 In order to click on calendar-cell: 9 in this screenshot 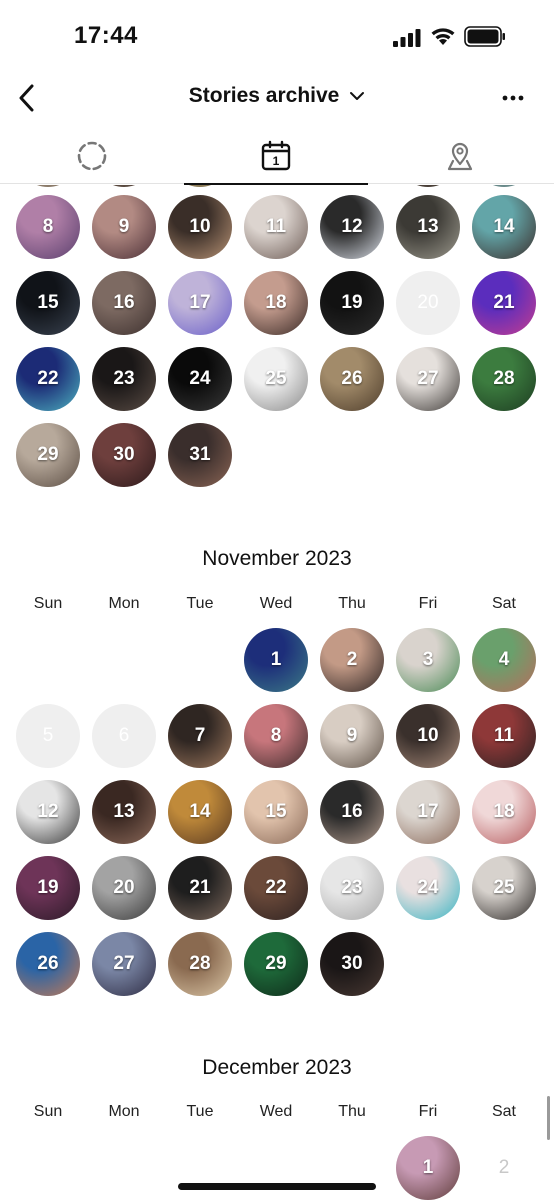, I will do `click(124, 227)`.